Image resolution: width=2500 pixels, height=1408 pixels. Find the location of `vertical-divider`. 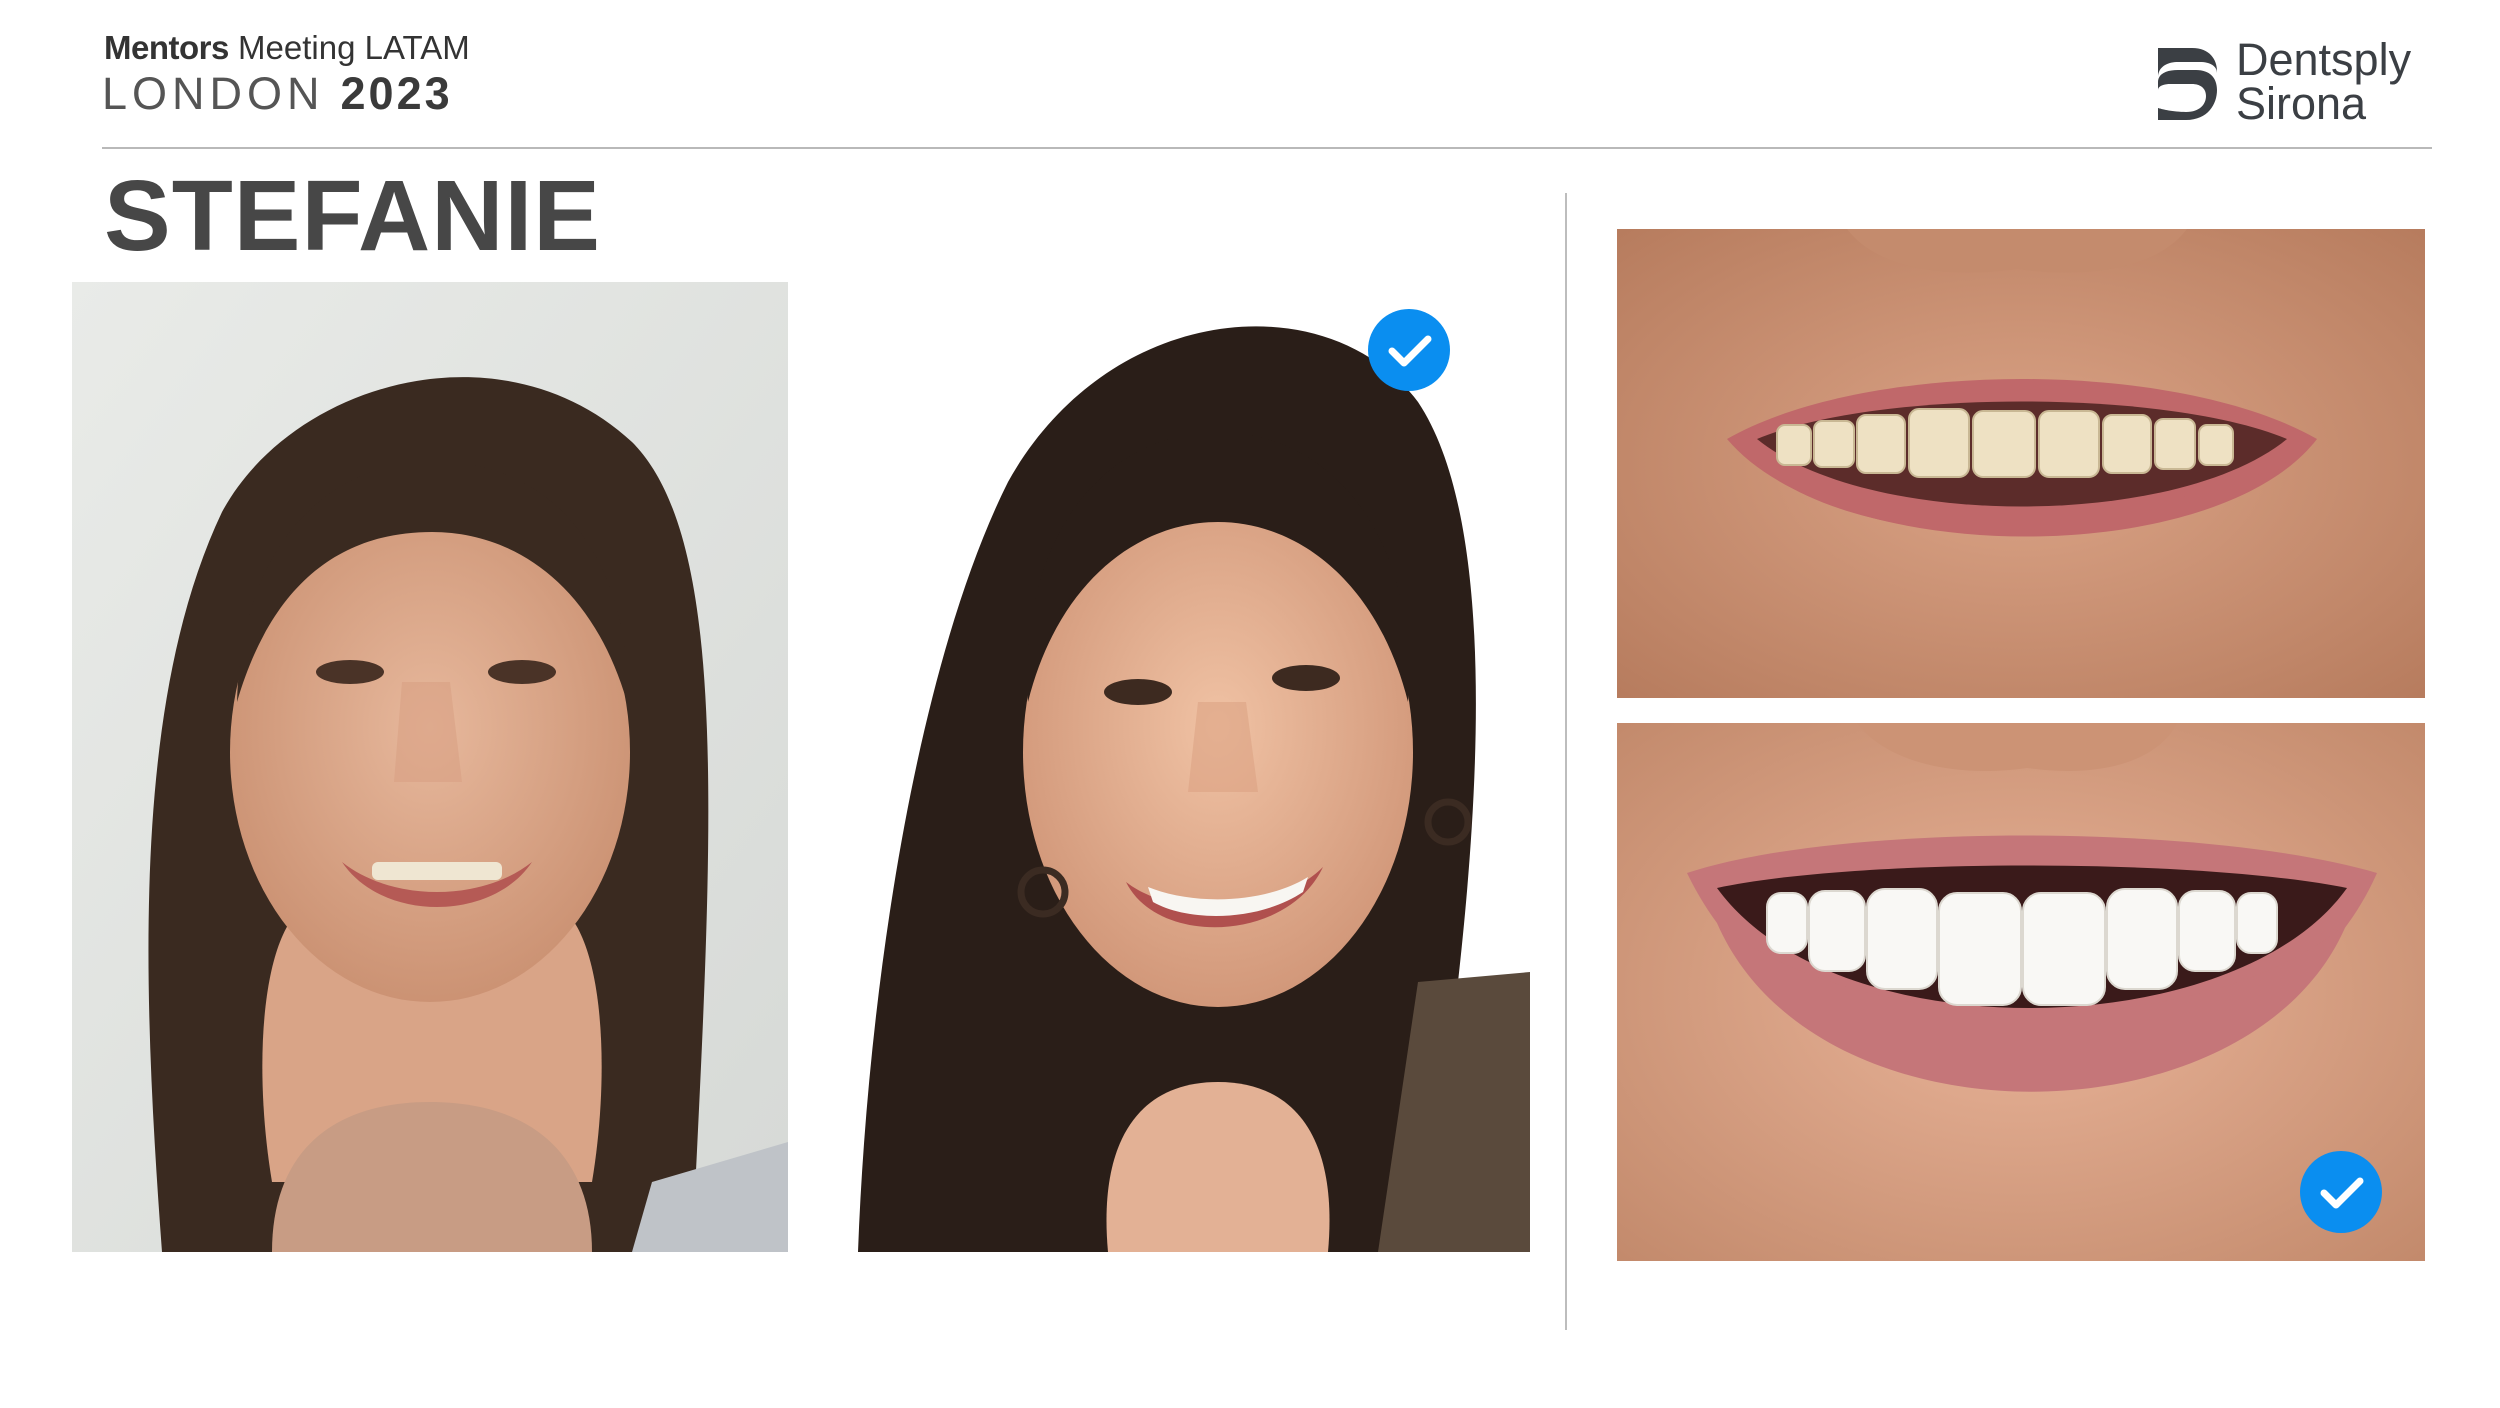

vertical-divider is located at coordinates (1566, 761).